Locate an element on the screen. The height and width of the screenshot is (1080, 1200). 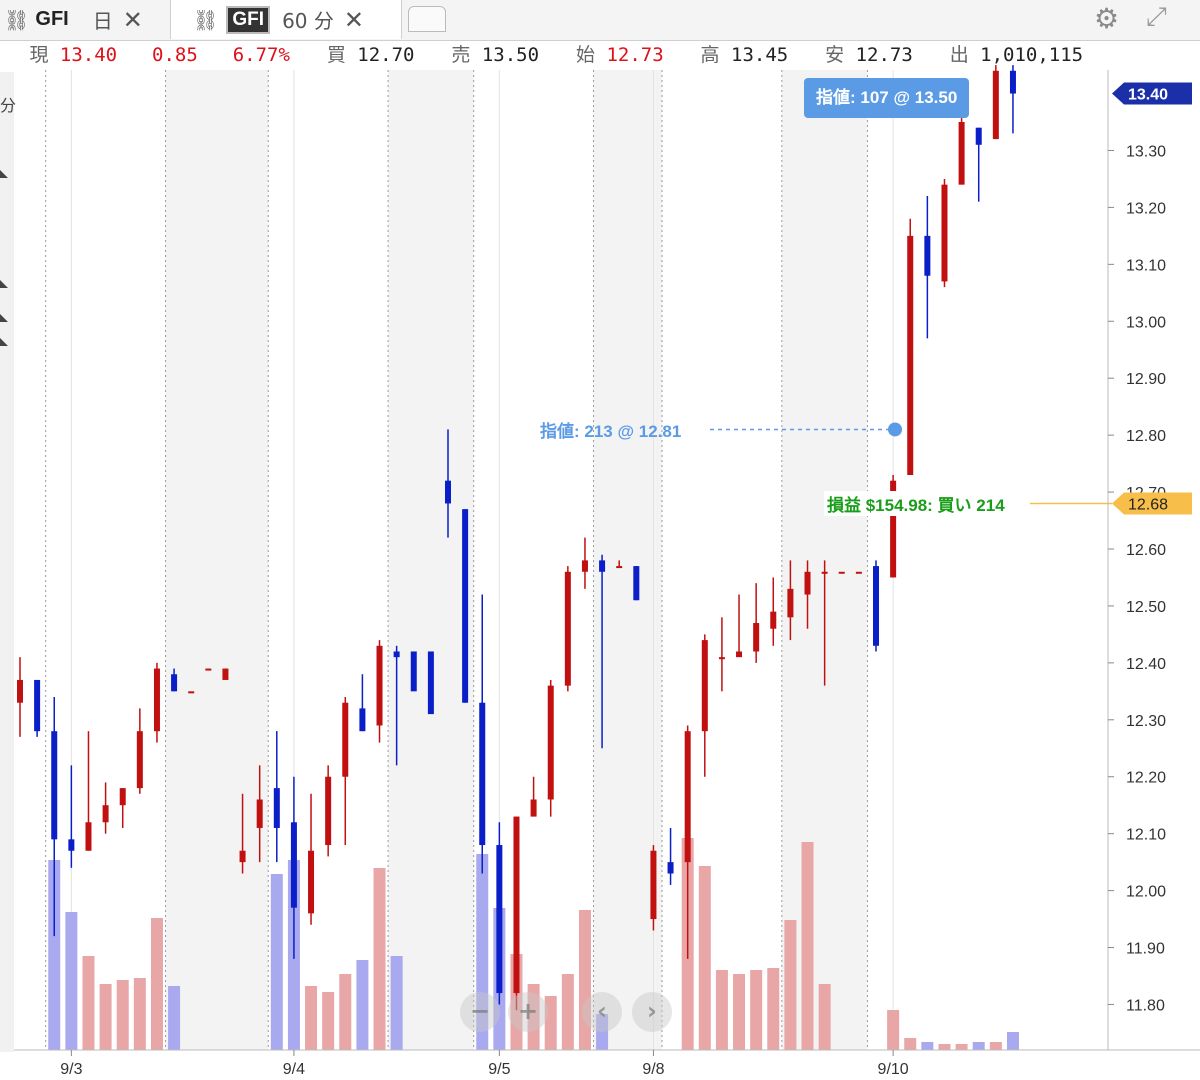
position-pnl-label: 損益 $154.98: 買い 214 is located at coordinates (916, 504).